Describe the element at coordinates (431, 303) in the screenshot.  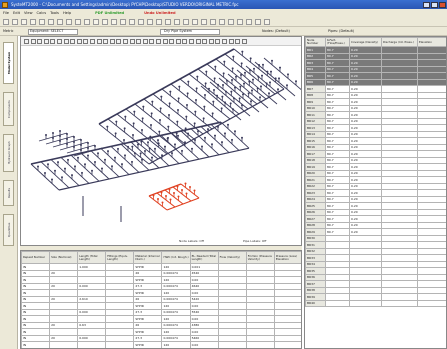
I see `table-cell` at that location.